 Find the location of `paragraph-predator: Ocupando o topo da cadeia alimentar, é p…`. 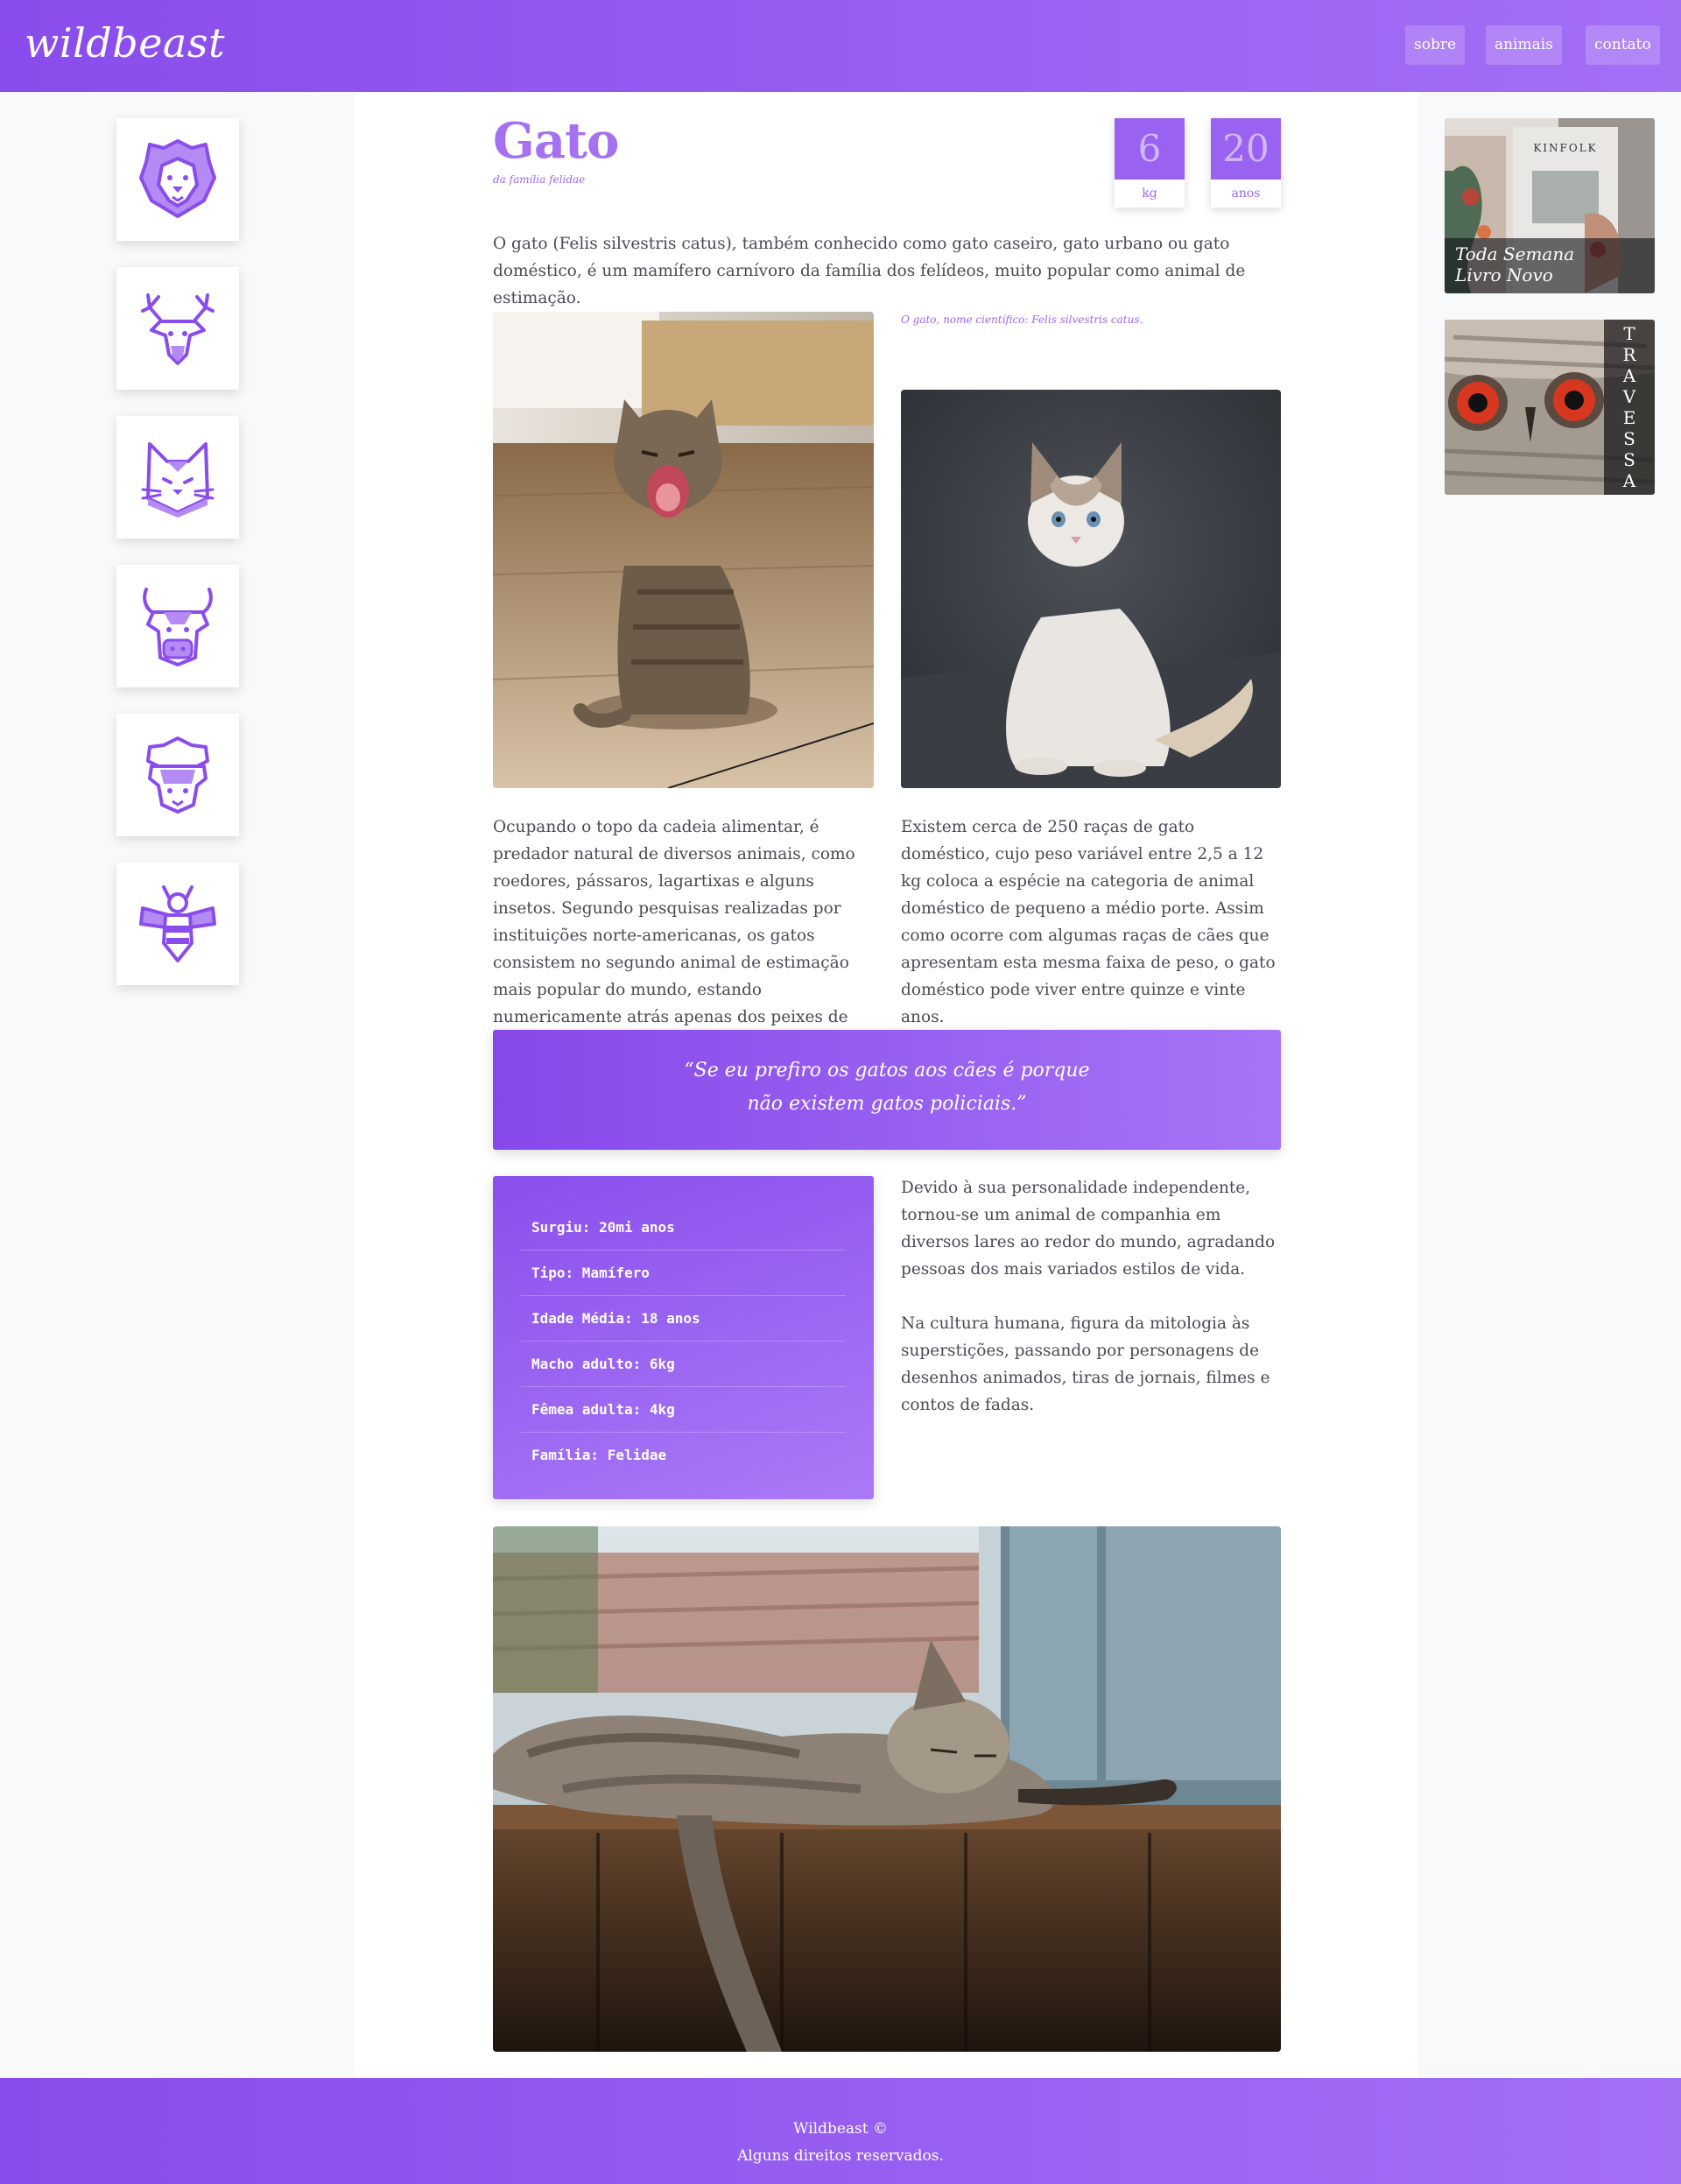

paragraph-predator: Ocupando o topo da cadeia alimentar, é p… is located at coordinates (674, 935).